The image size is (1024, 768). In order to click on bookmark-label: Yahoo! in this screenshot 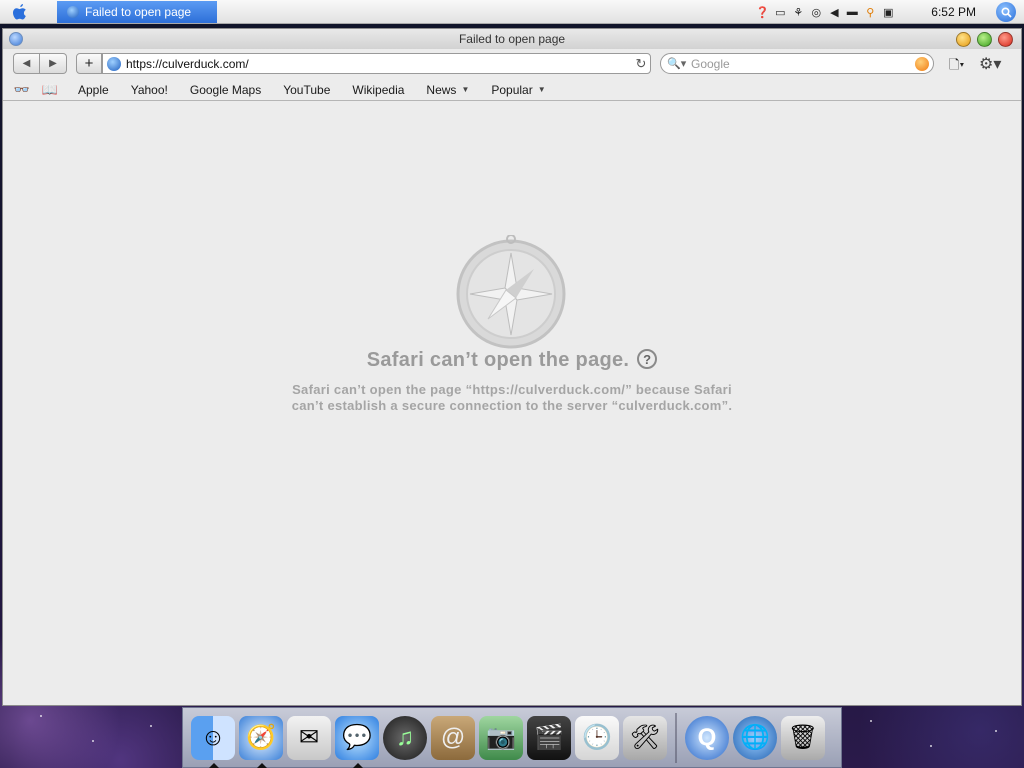, I will do `click(149, 89)`.